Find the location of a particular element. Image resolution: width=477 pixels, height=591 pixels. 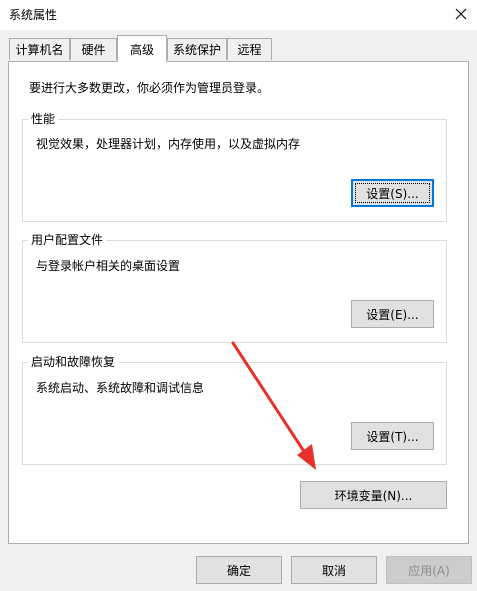

apply-button: 应用(A) is located at coordinates (429, 570).